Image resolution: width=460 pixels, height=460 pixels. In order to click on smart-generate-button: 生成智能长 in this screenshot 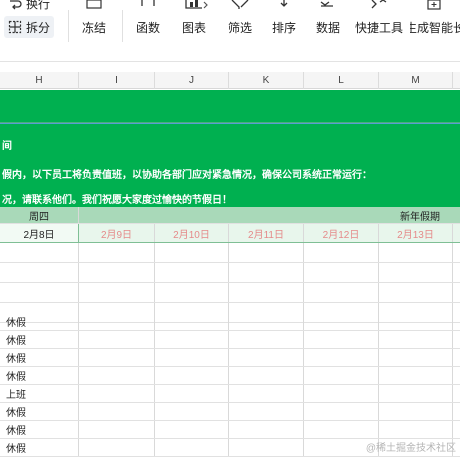, I will do `click(435, 20)`.